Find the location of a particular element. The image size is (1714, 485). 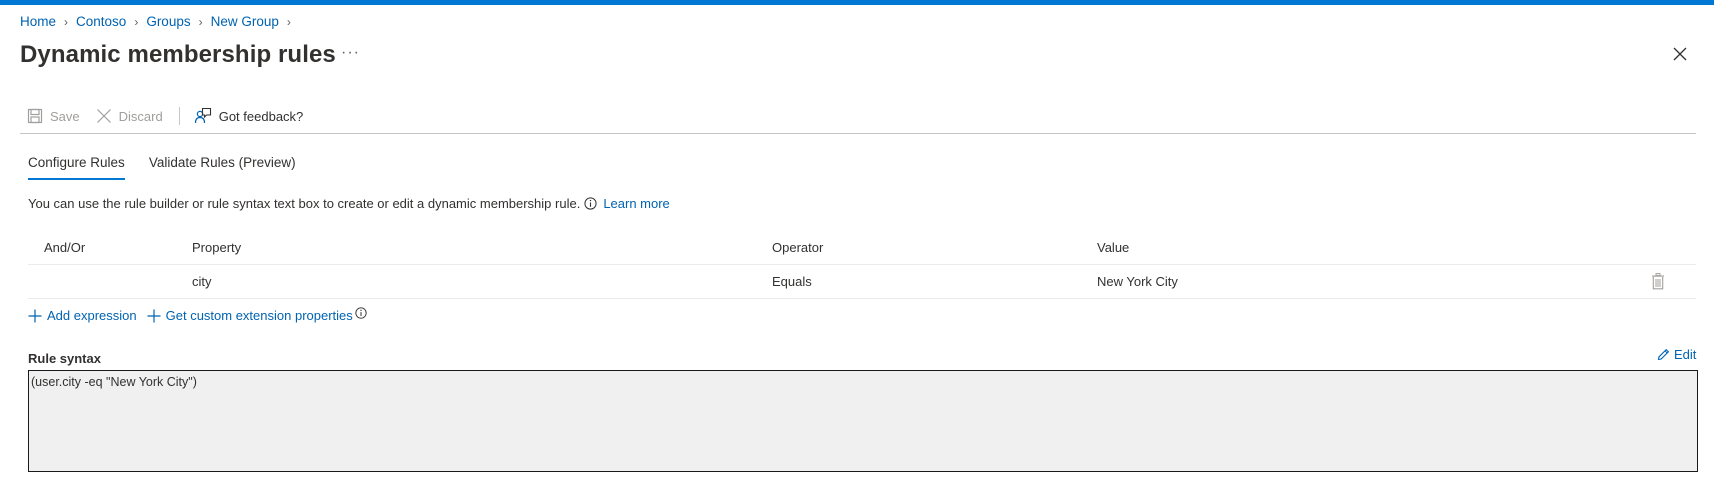

toolbar-divider-line is located at coordinates (858, 133).